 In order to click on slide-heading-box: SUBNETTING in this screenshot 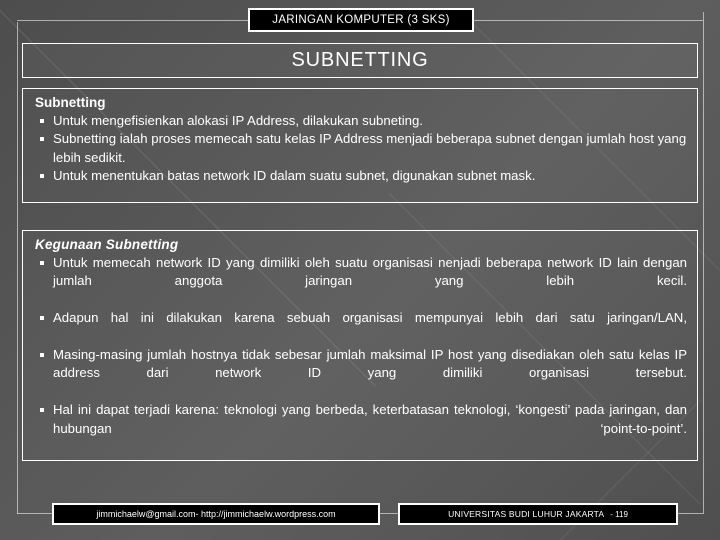, I will do `click(360, 60)`.